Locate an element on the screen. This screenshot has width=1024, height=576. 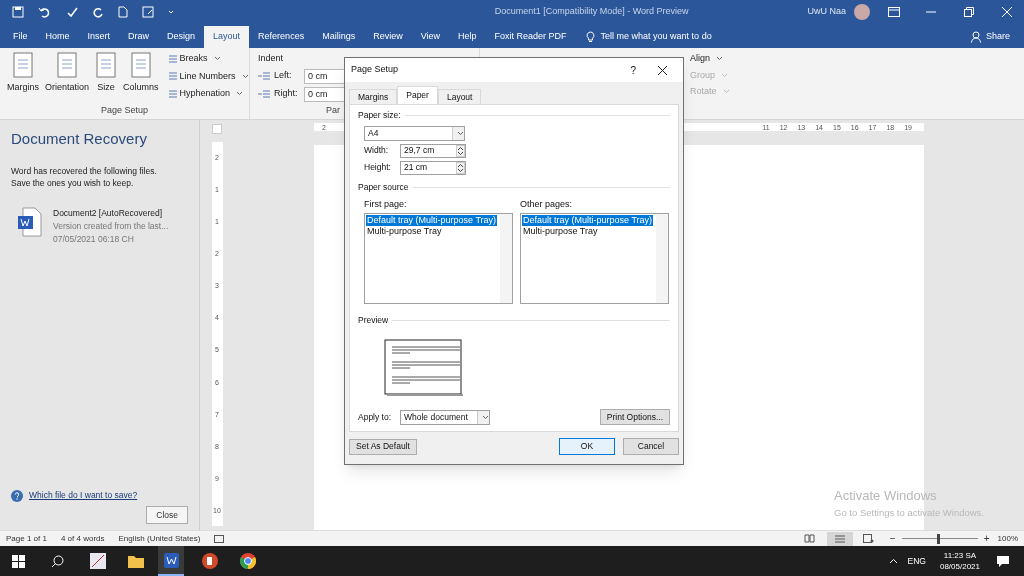
field-label: Apply to: is located at coordinates (375, 417).